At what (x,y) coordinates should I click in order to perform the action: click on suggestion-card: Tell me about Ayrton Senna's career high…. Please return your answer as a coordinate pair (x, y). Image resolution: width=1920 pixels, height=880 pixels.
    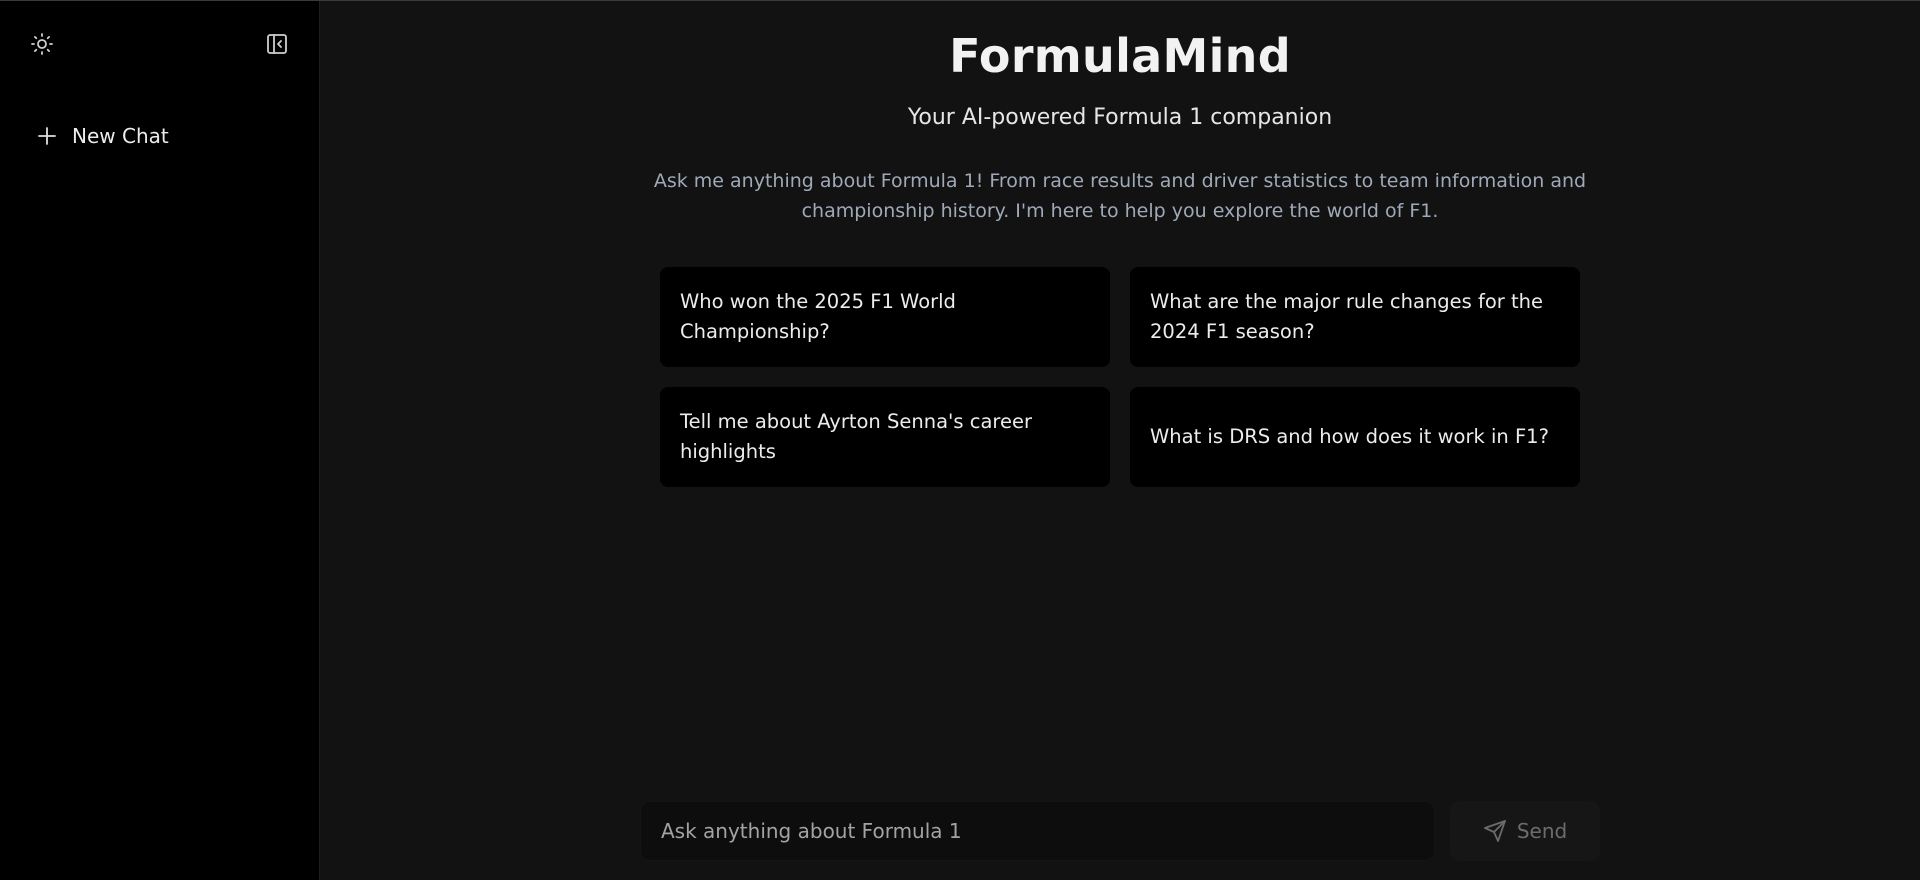
    Looking at the image, I should click on (885, 437).